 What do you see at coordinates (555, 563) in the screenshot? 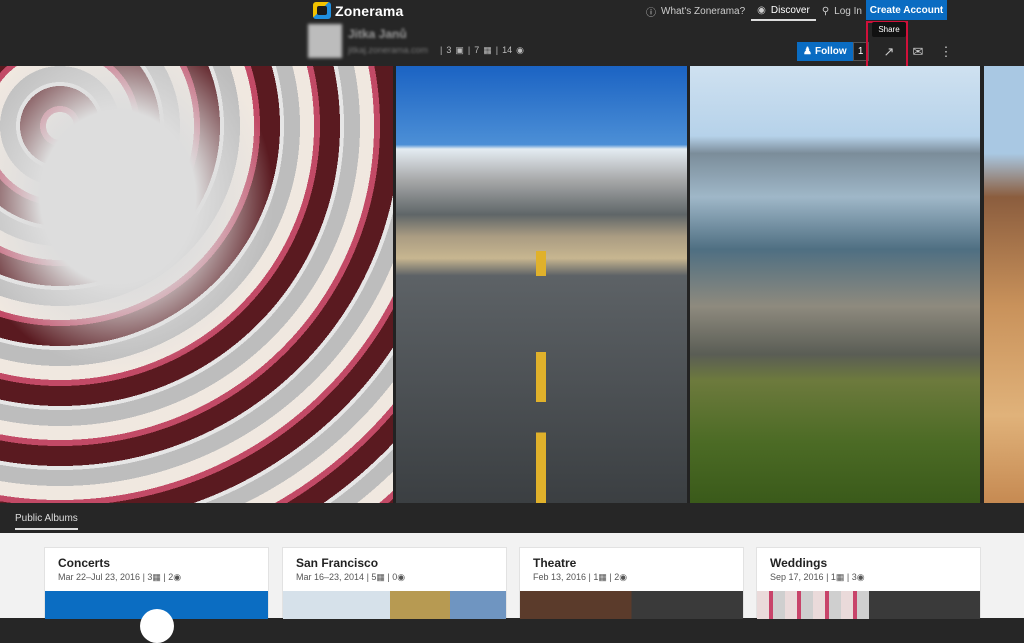
I see `album-title: Theatre` at bounding box center [555, 563].